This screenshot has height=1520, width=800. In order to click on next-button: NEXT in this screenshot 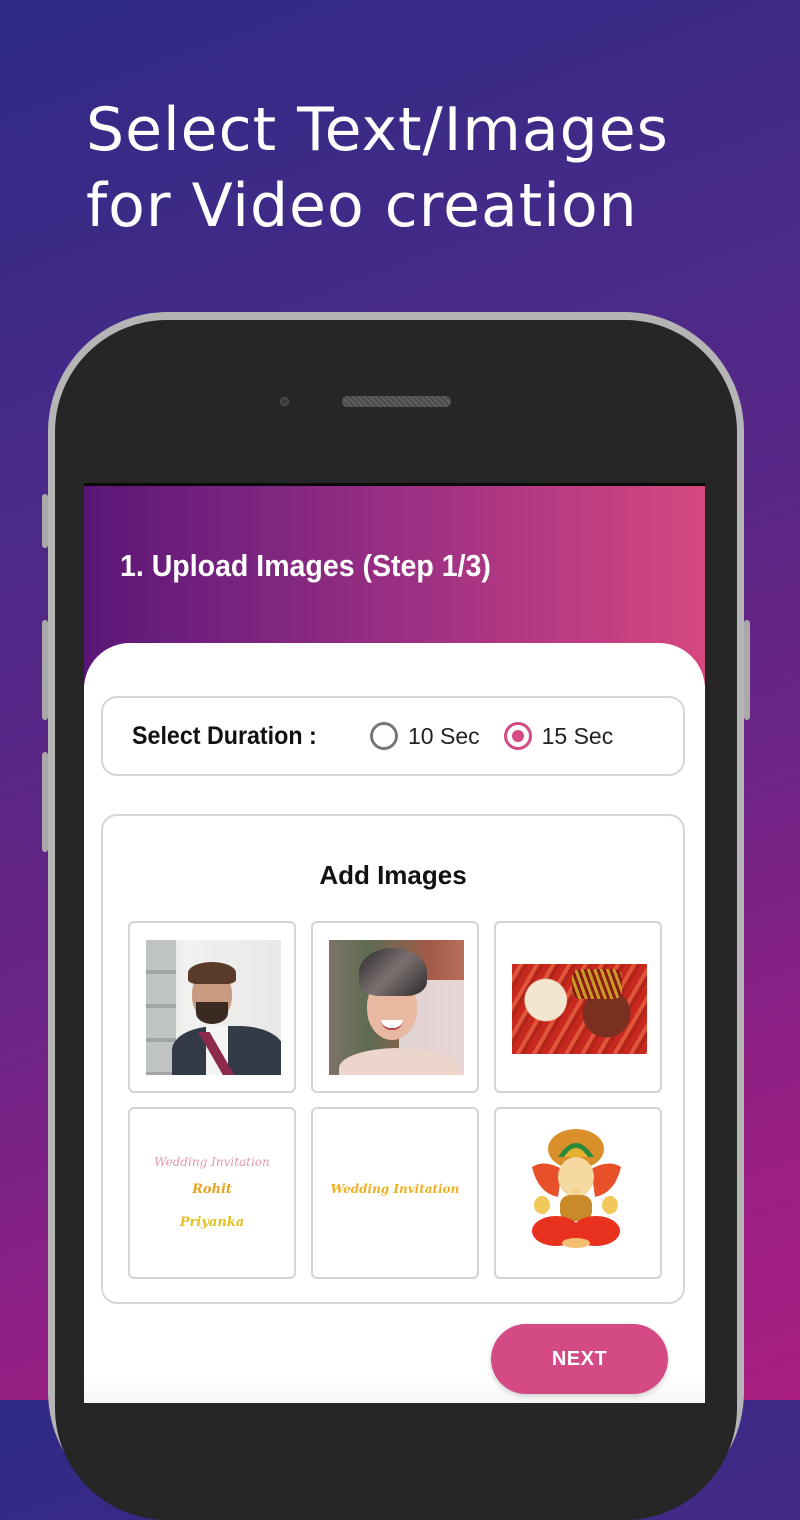, I will do `click(579, 1359)`.